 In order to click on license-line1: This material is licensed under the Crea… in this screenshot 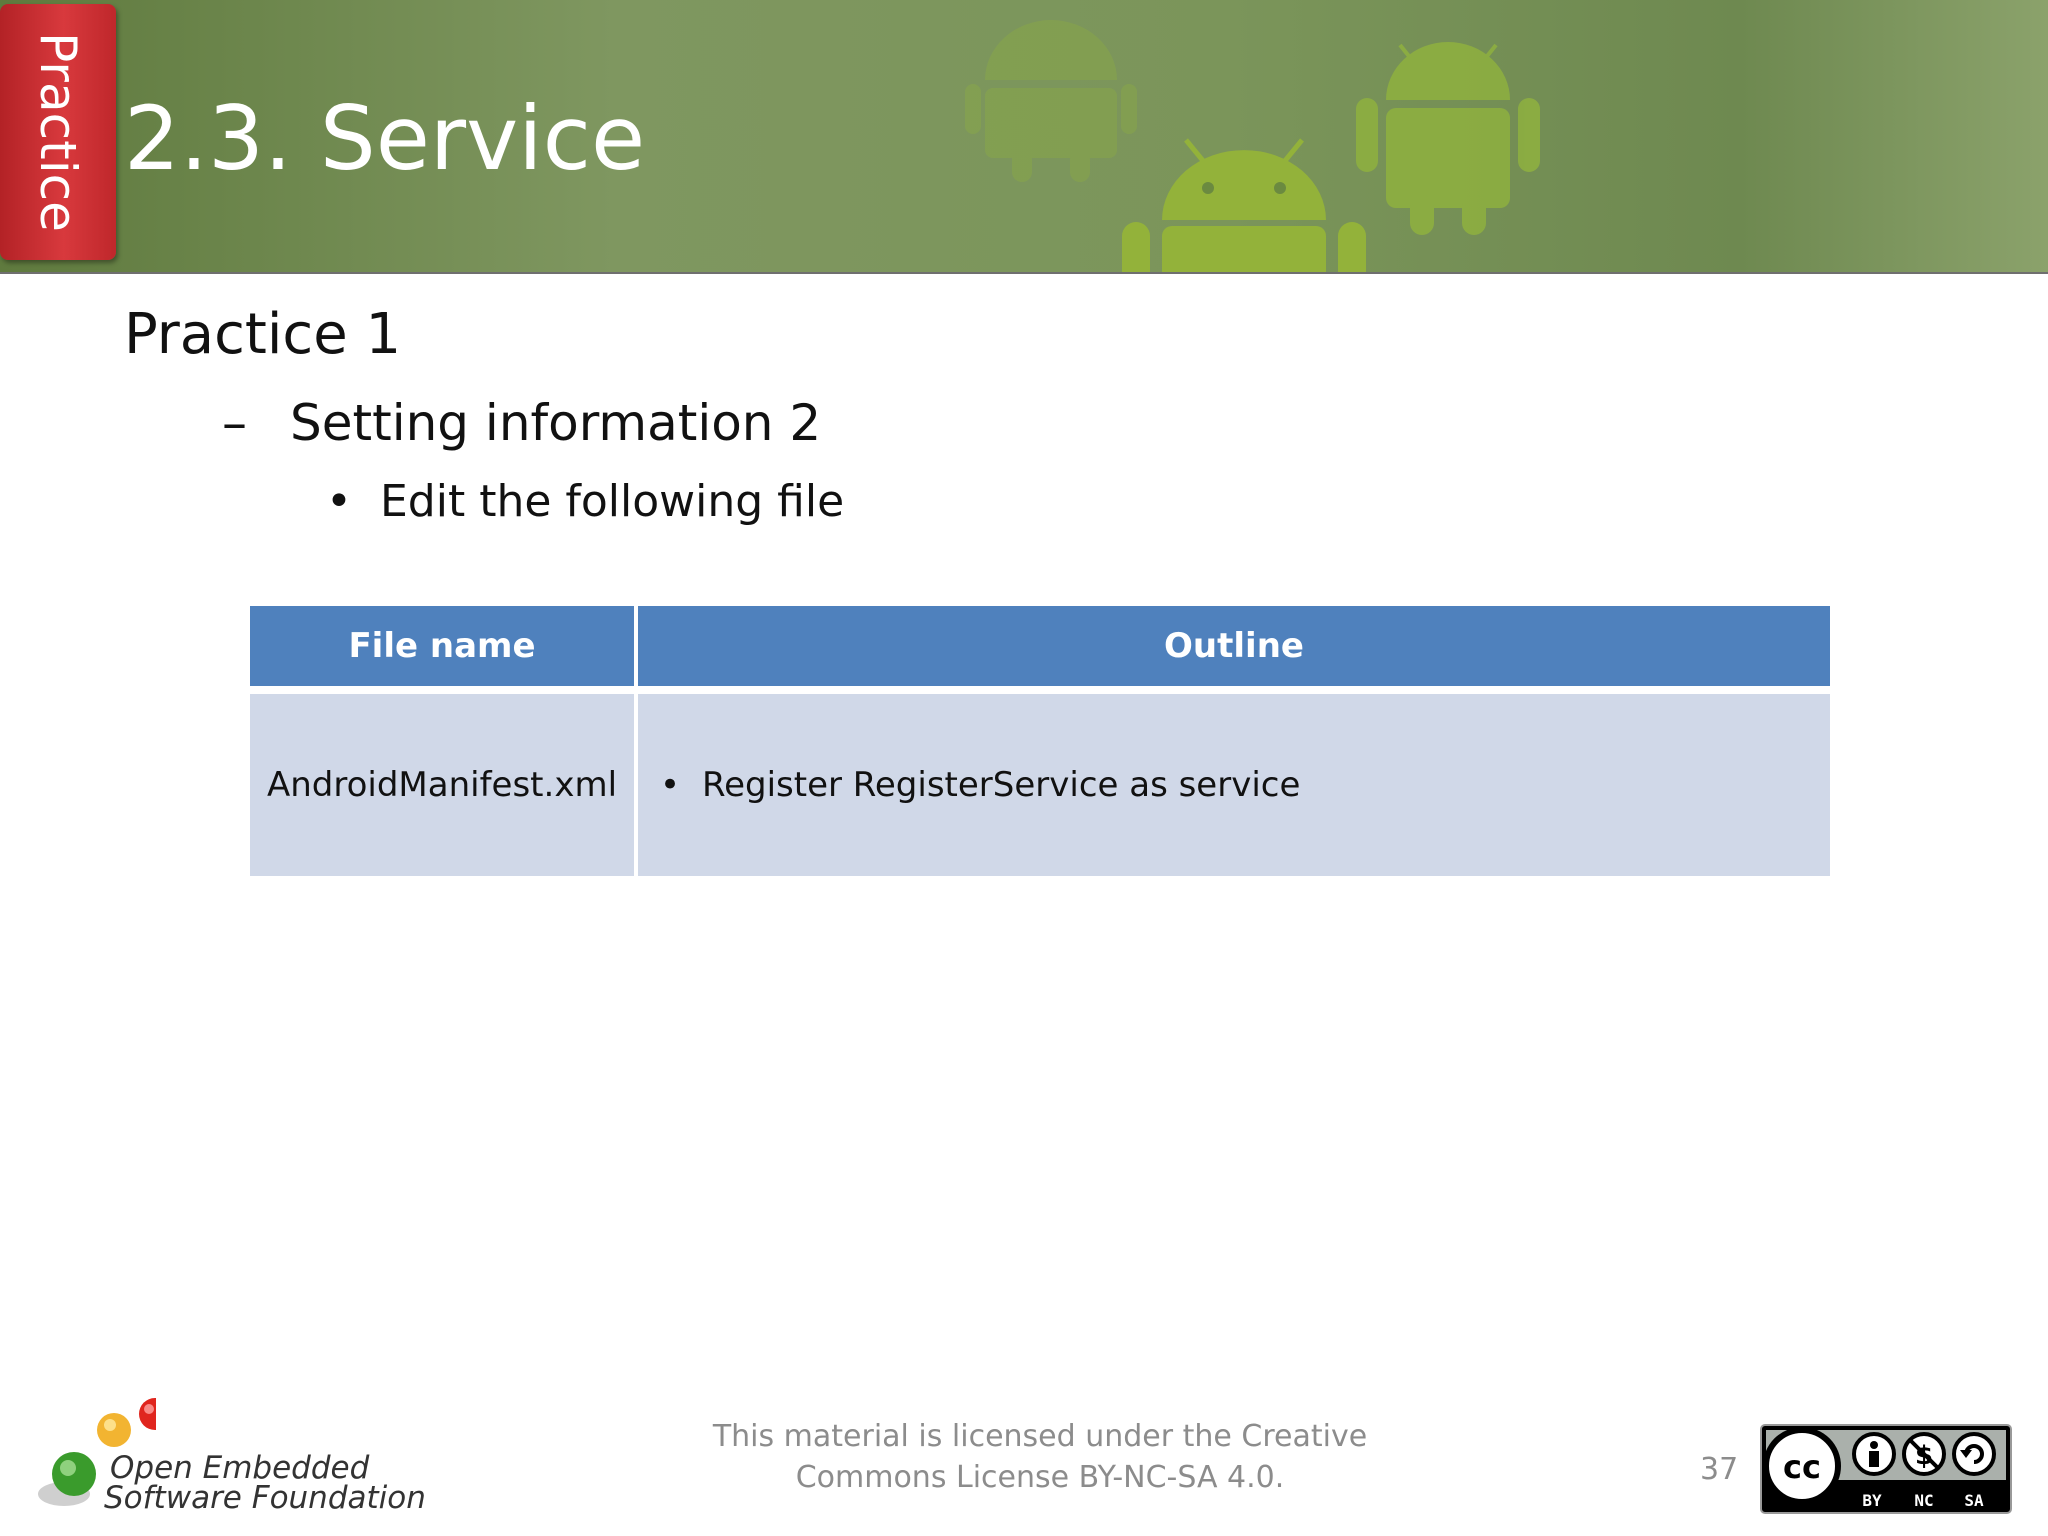, I will do `click(1040, 1436)`.